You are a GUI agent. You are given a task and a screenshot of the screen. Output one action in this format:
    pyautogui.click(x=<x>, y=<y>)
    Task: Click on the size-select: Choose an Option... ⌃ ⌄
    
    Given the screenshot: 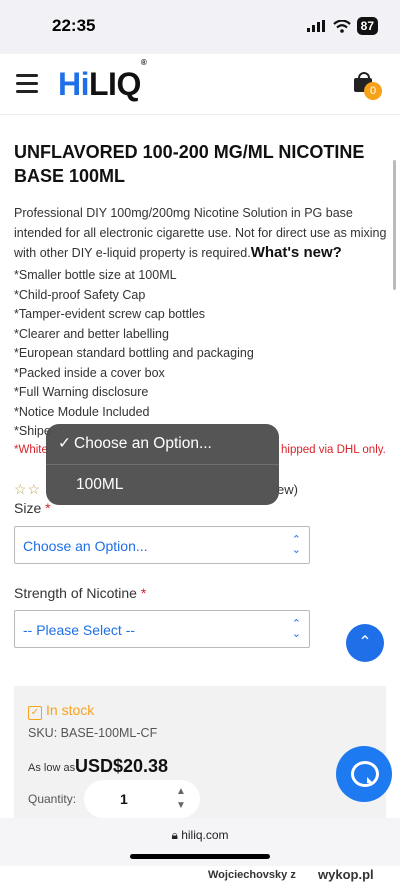 What is the action you would take?
    pyautogui.click(x=162, y=545)
    